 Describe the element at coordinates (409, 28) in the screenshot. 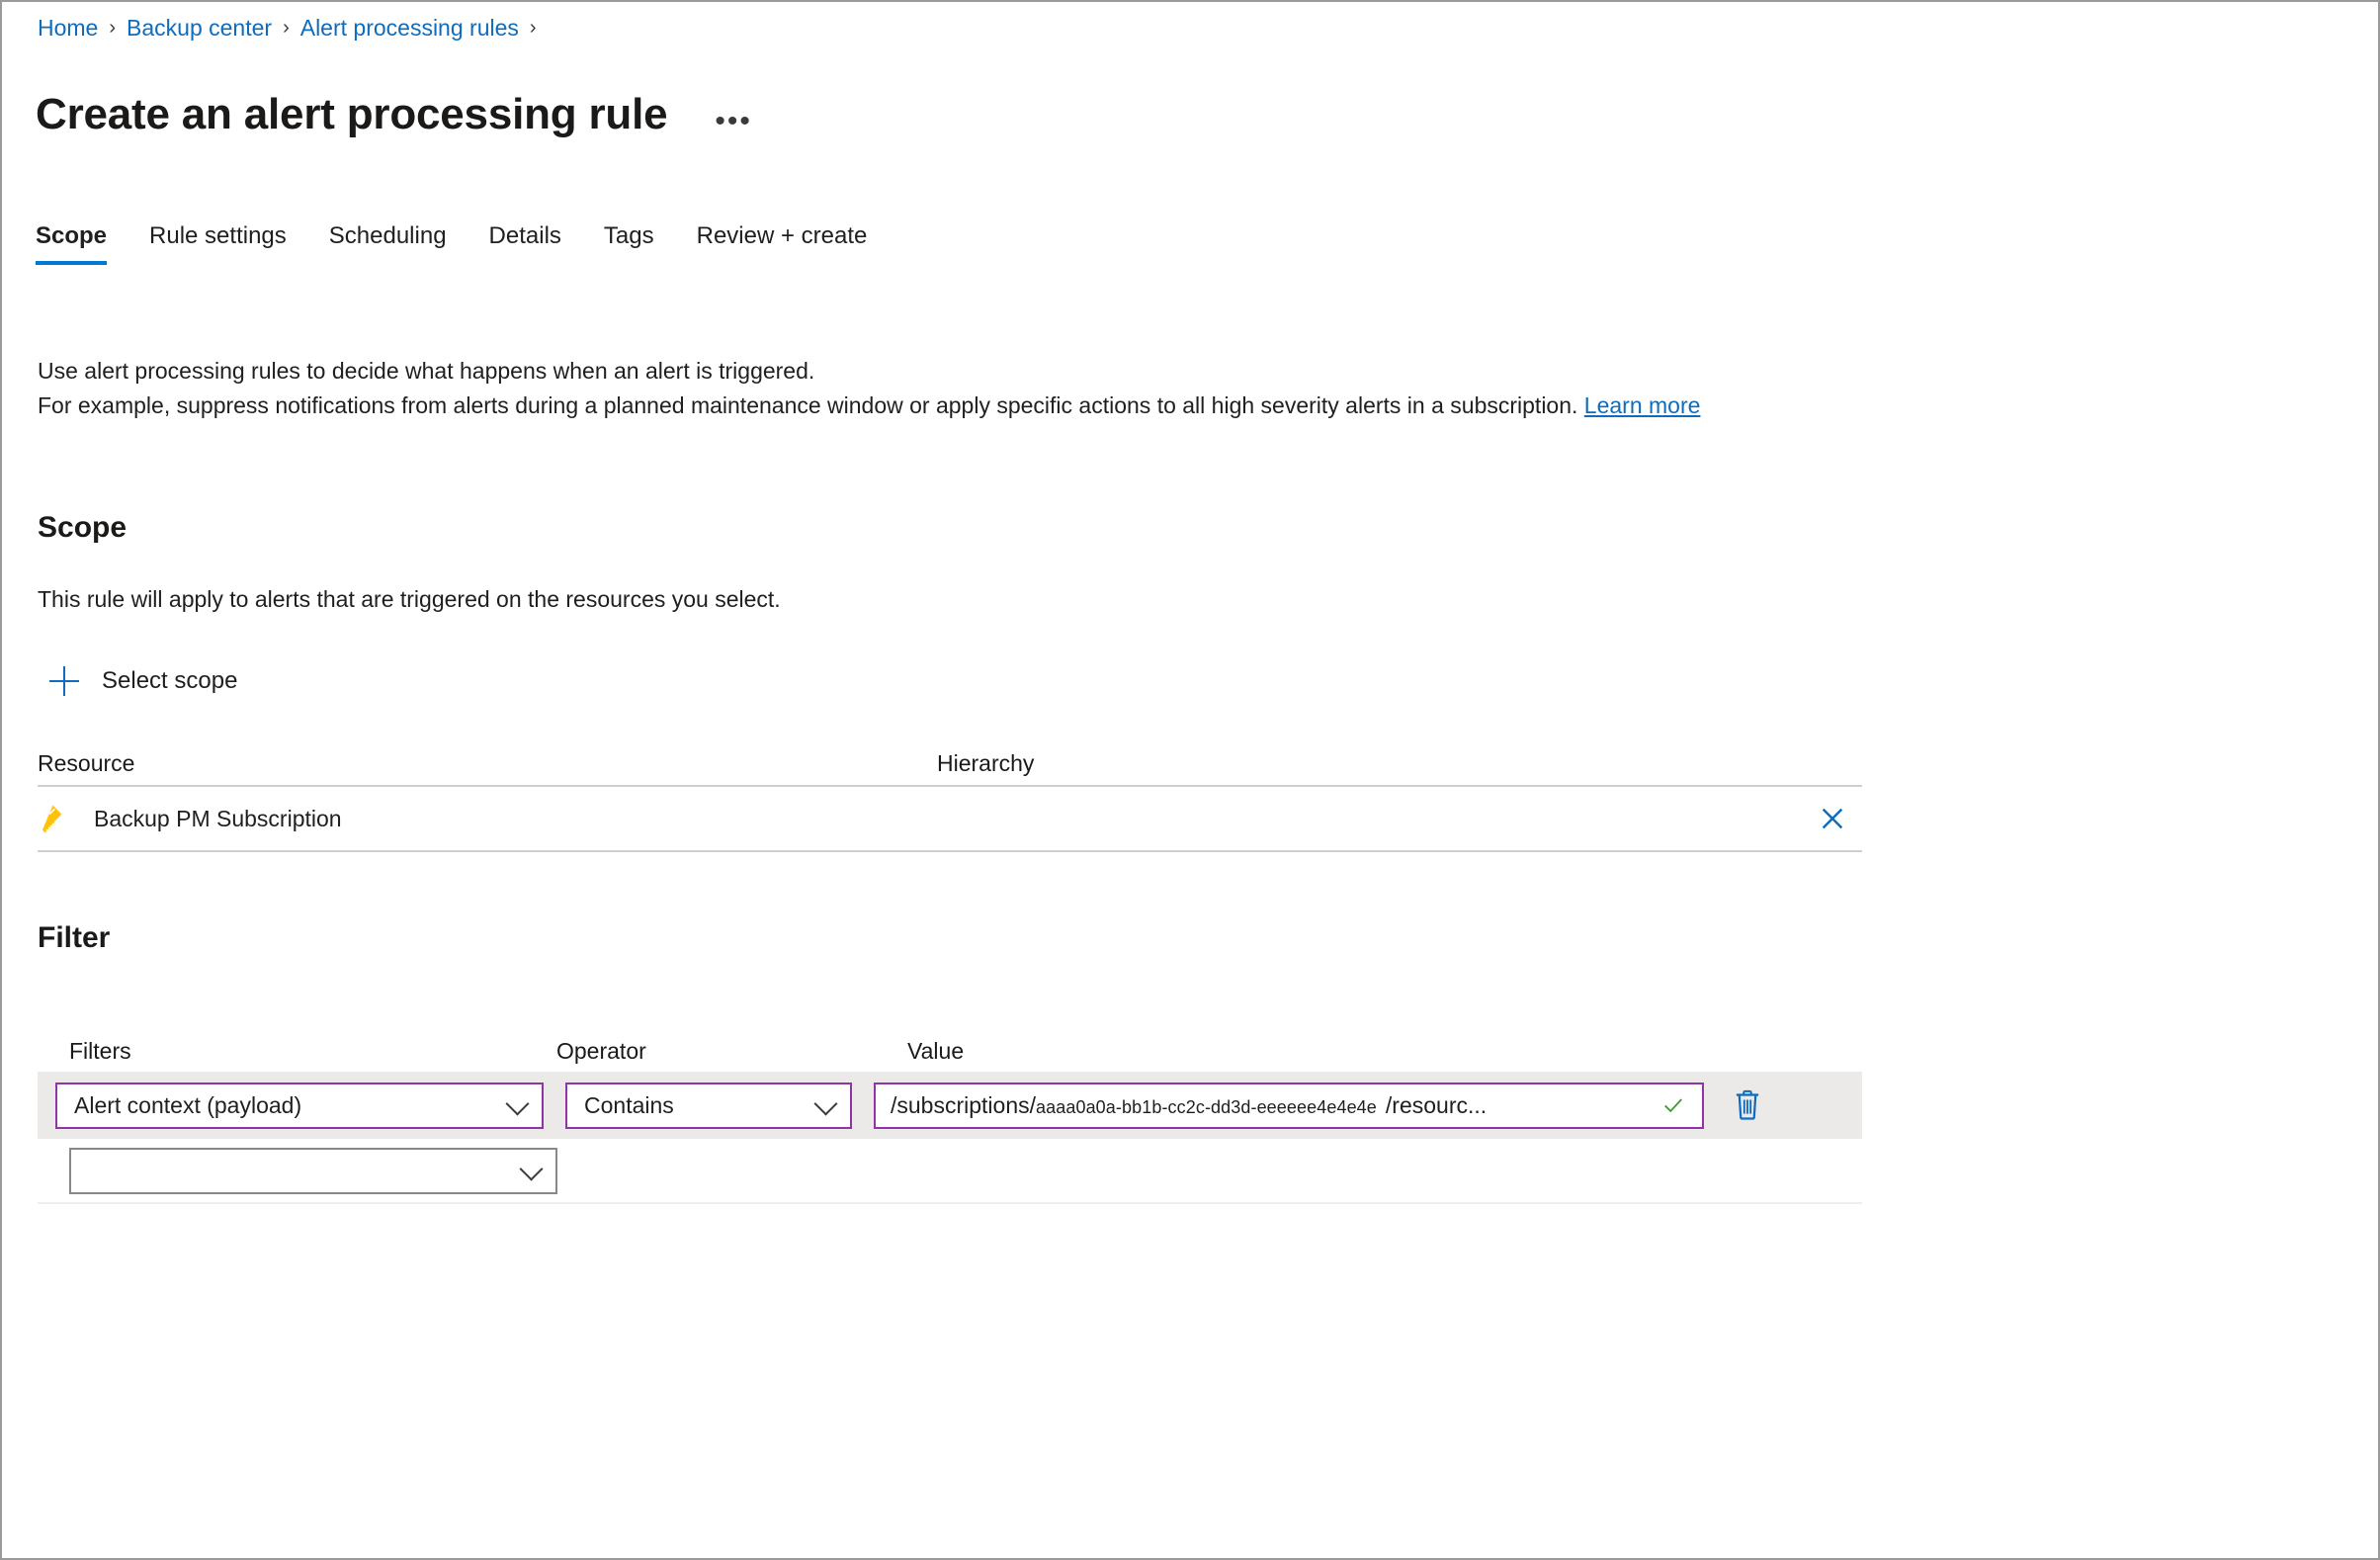

I see `breadcrumb-item-alert-processing-rules: Alert processing rules` at that location.